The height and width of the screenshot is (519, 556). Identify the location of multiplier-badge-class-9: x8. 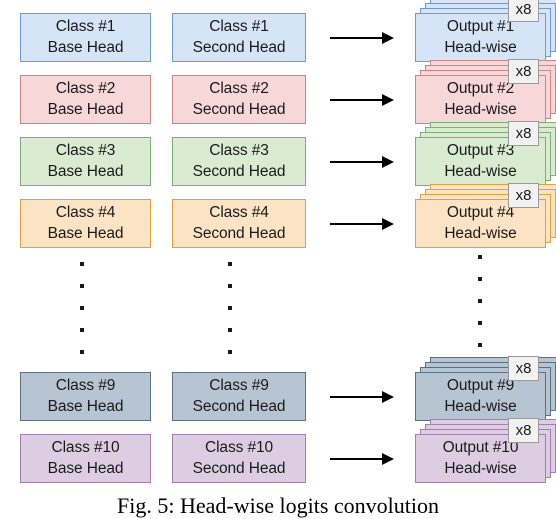
(523, 368).